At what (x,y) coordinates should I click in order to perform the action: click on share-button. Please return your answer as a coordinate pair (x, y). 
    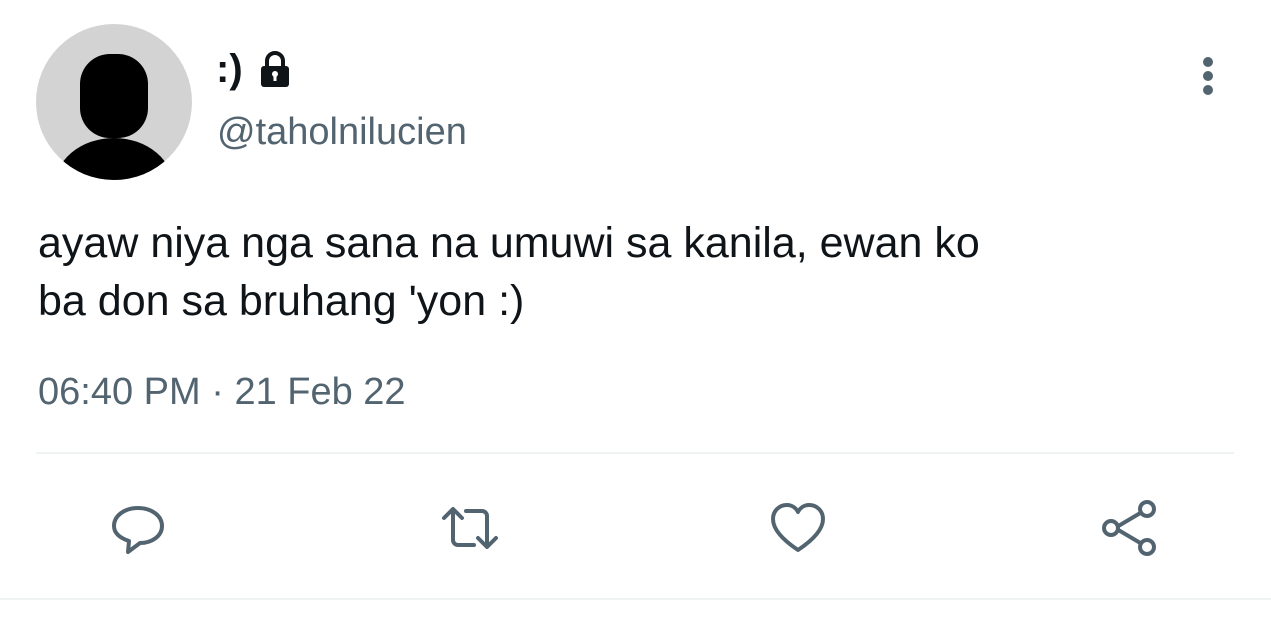
    Looking at the image, I should click on (1130, 528).